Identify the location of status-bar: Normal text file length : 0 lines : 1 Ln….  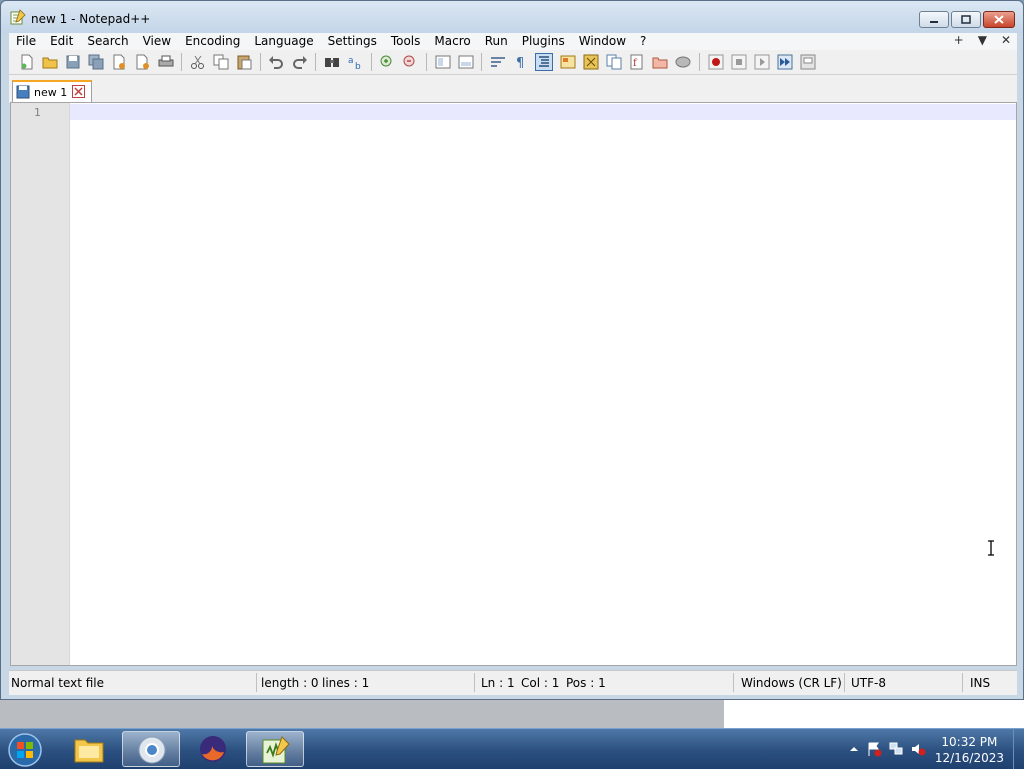
(513, 682).